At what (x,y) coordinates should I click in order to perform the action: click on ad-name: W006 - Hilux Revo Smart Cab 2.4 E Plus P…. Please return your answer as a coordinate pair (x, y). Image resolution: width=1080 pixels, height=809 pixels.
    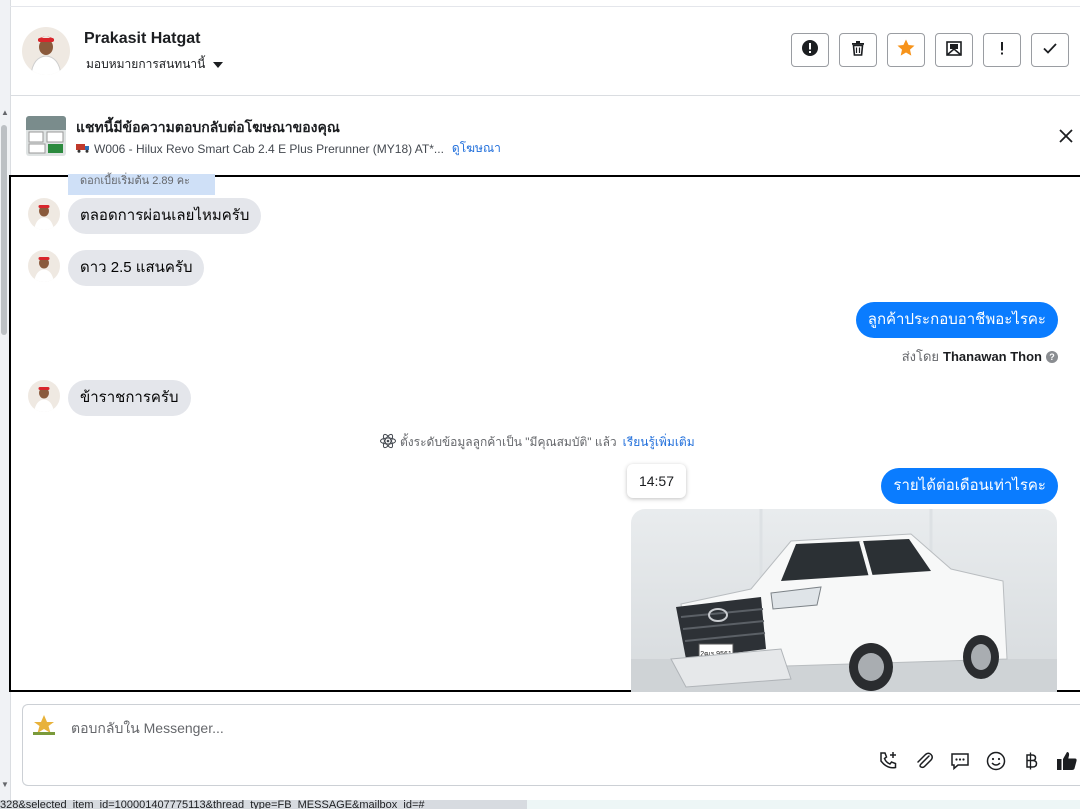
    Looking at the image, I should click on (269, 148).